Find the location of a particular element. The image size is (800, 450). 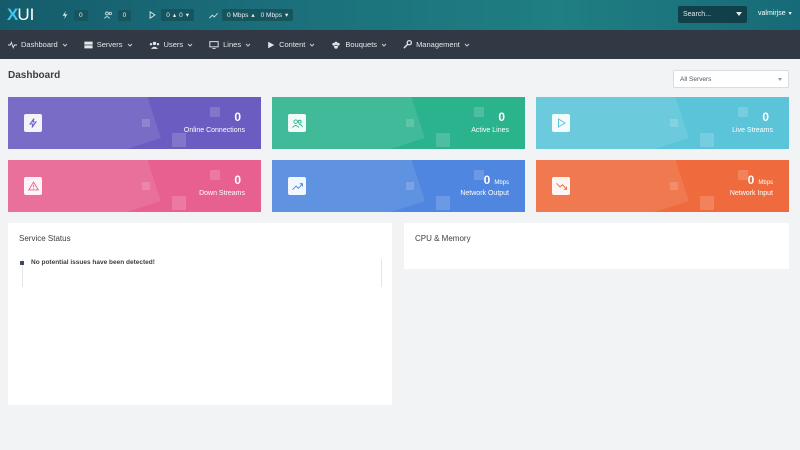

alert-icon is located at coordinates (33, 186).